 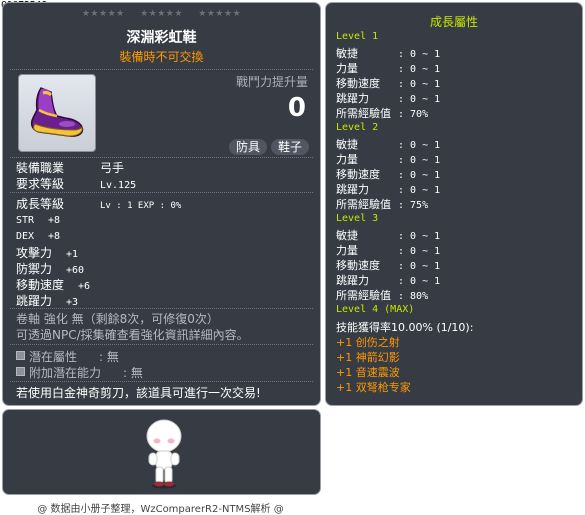 I want to click on stat-row: 移動速度 +6, so click(x=53, y=284).